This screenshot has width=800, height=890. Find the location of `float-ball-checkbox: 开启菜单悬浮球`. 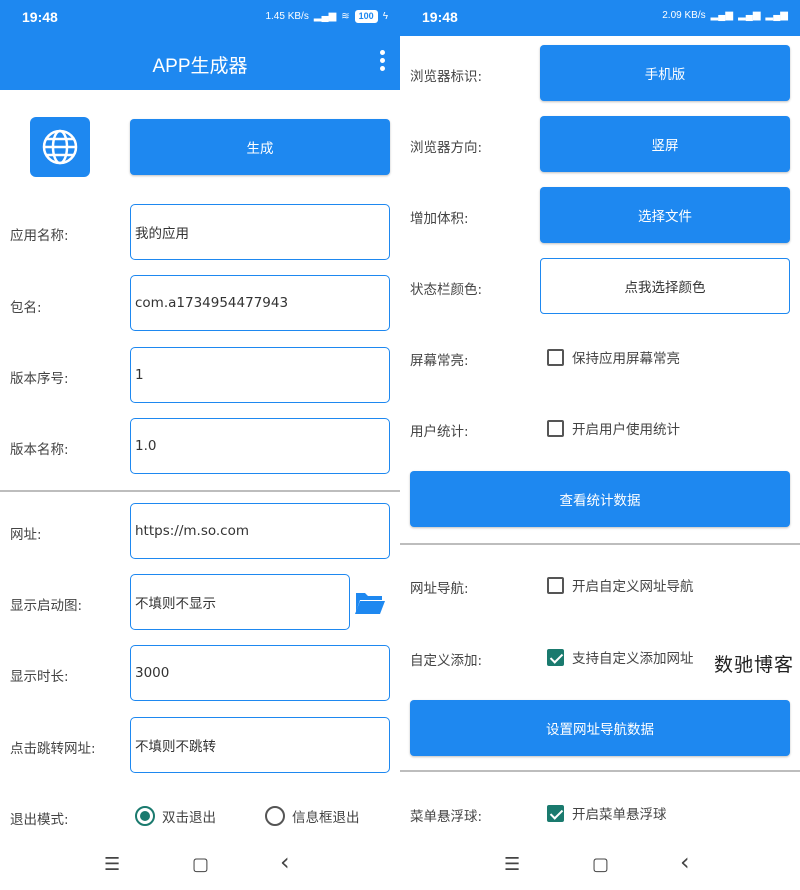

float-ball-checkbox: 开启菜单悬浮球 is located at coordinates (607, 813).